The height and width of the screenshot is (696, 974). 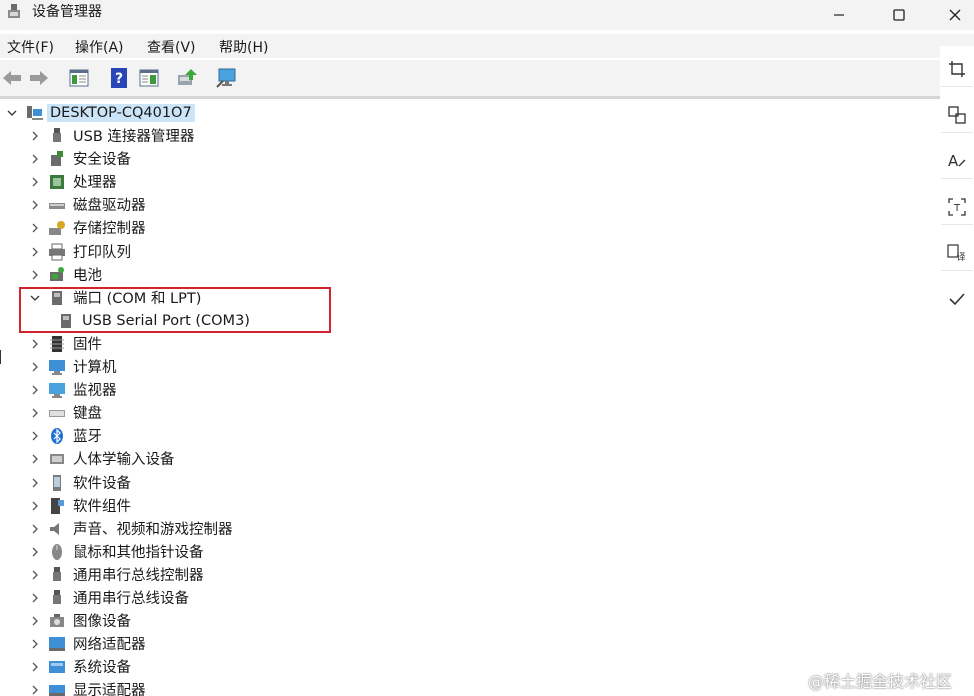 I want to click on crop-icon, so click(x=957, y=69).